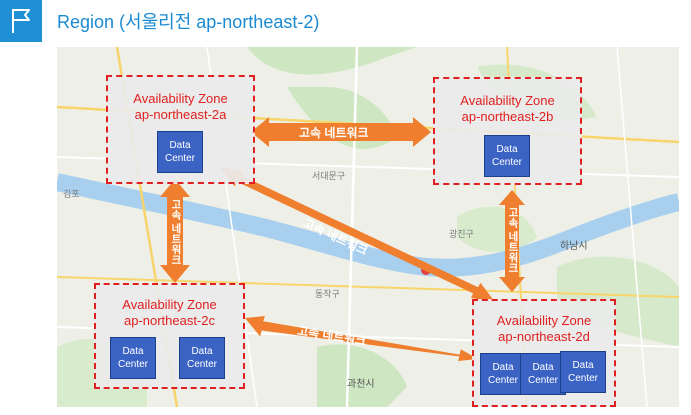 Image resolution: width=691 pixels, height=415 pixels. Describe the element at coordinates (544, 336) in the screenshot. I see `zone-subtitle: ap-northeast-2d` at that location.